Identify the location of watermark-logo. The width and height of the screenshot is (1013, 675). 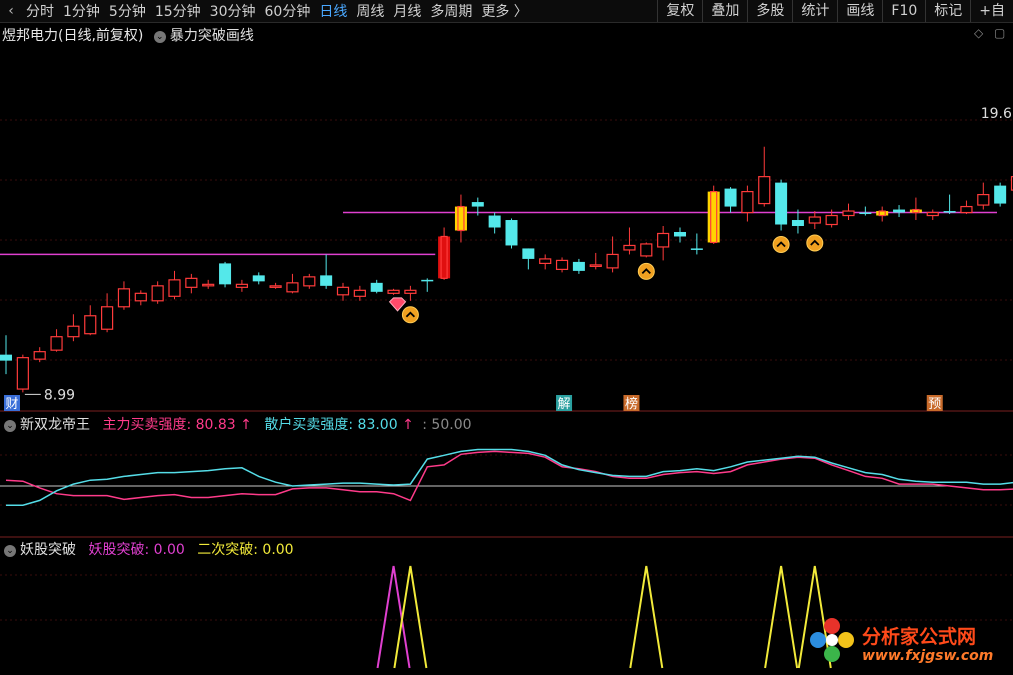
(831, 641).